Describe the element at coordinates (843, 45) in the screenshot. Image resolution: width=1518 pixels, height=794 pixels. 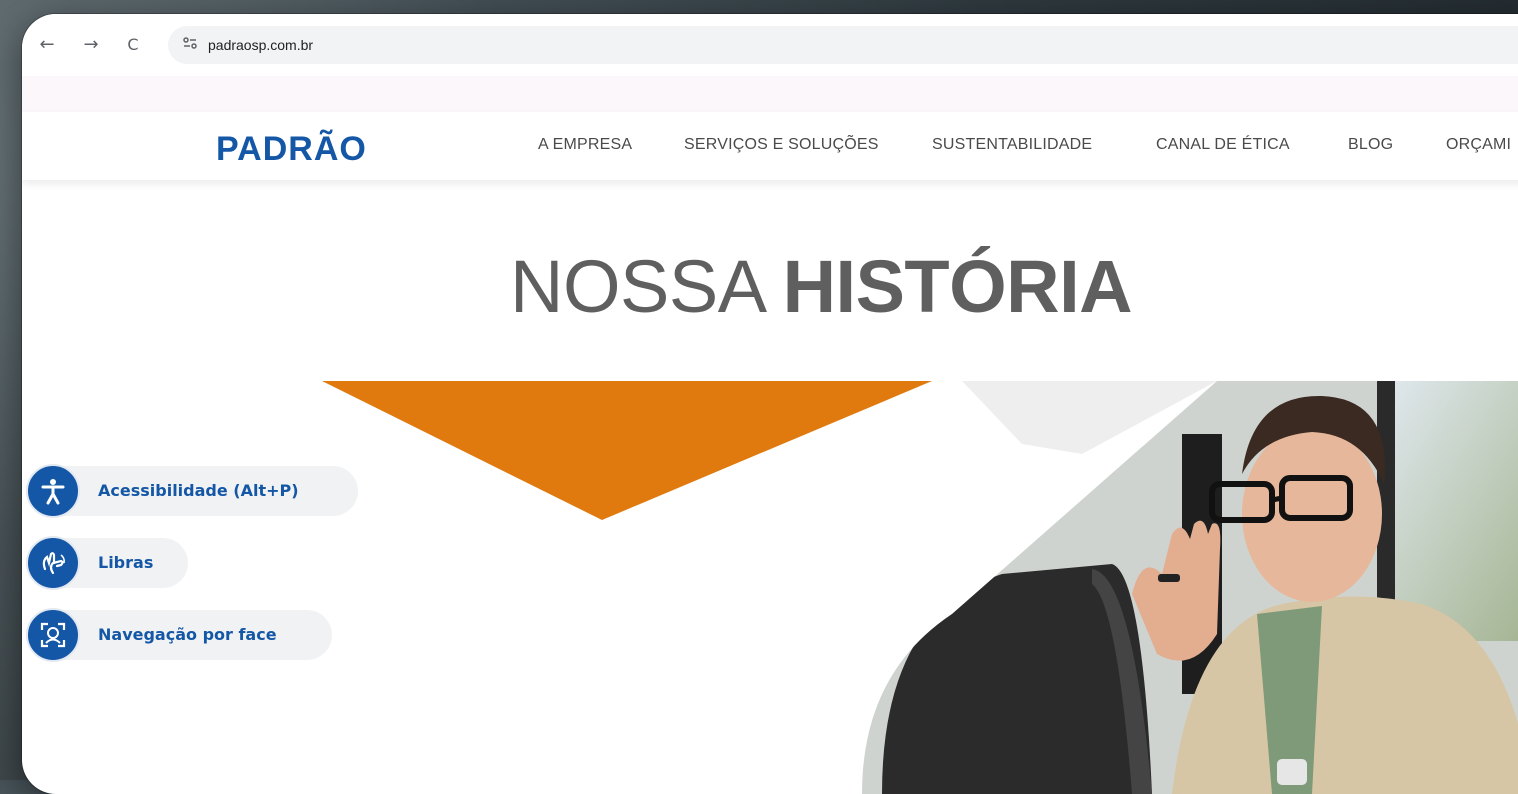
I see `address-bar: padraosp.com.br` at that location.